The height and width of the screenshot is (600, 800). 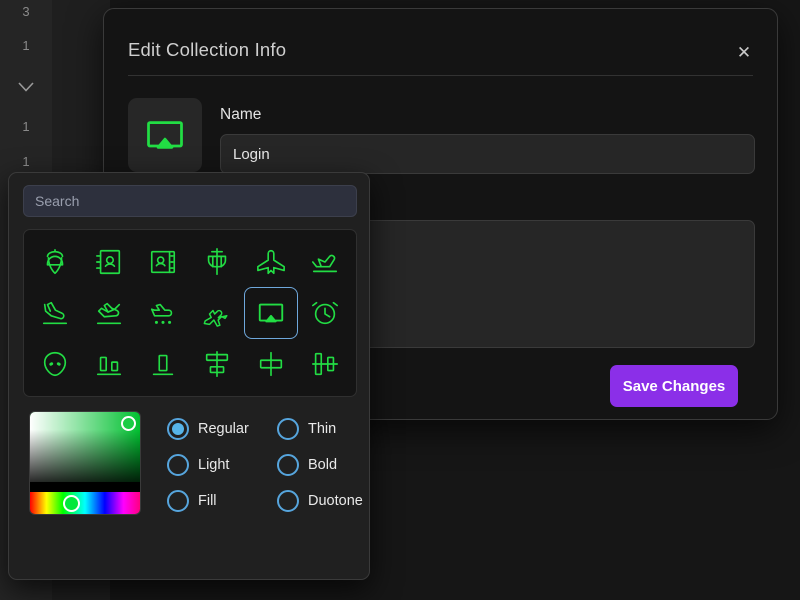 I want to click on airplane-landing-icon, so click(x=55, y=313).